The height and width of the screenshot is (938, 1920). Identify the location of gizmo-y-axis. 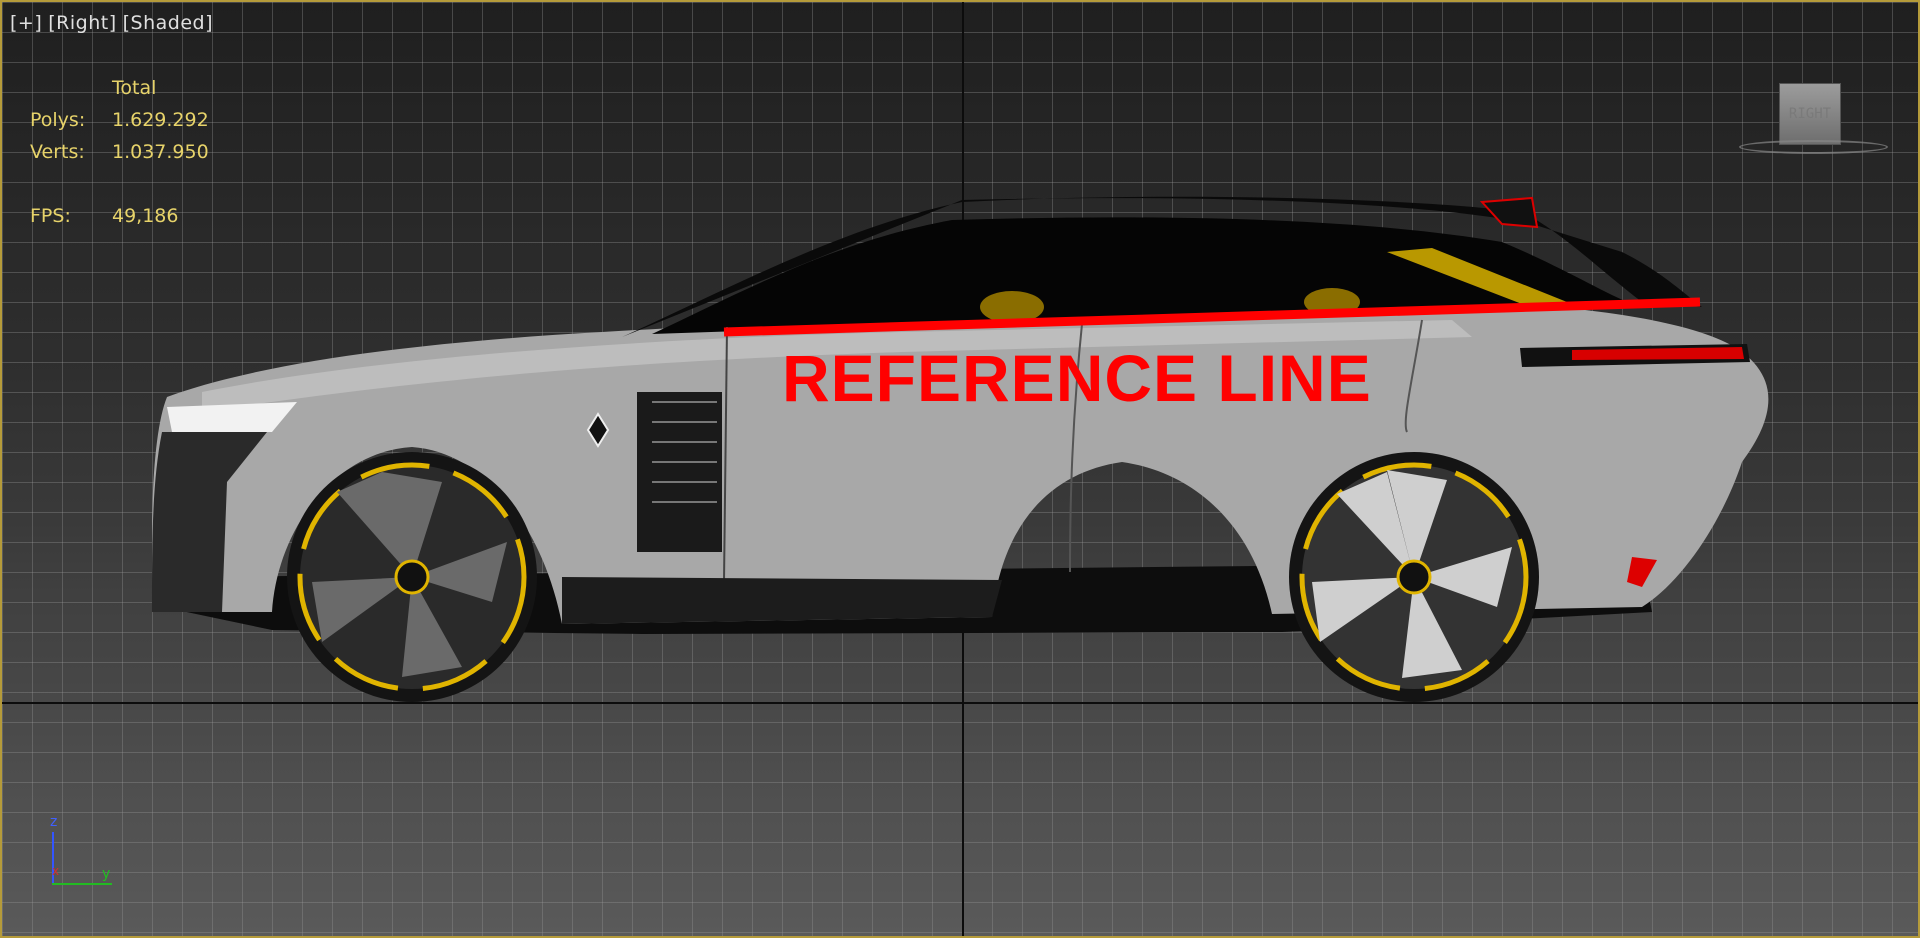
(82, 884).